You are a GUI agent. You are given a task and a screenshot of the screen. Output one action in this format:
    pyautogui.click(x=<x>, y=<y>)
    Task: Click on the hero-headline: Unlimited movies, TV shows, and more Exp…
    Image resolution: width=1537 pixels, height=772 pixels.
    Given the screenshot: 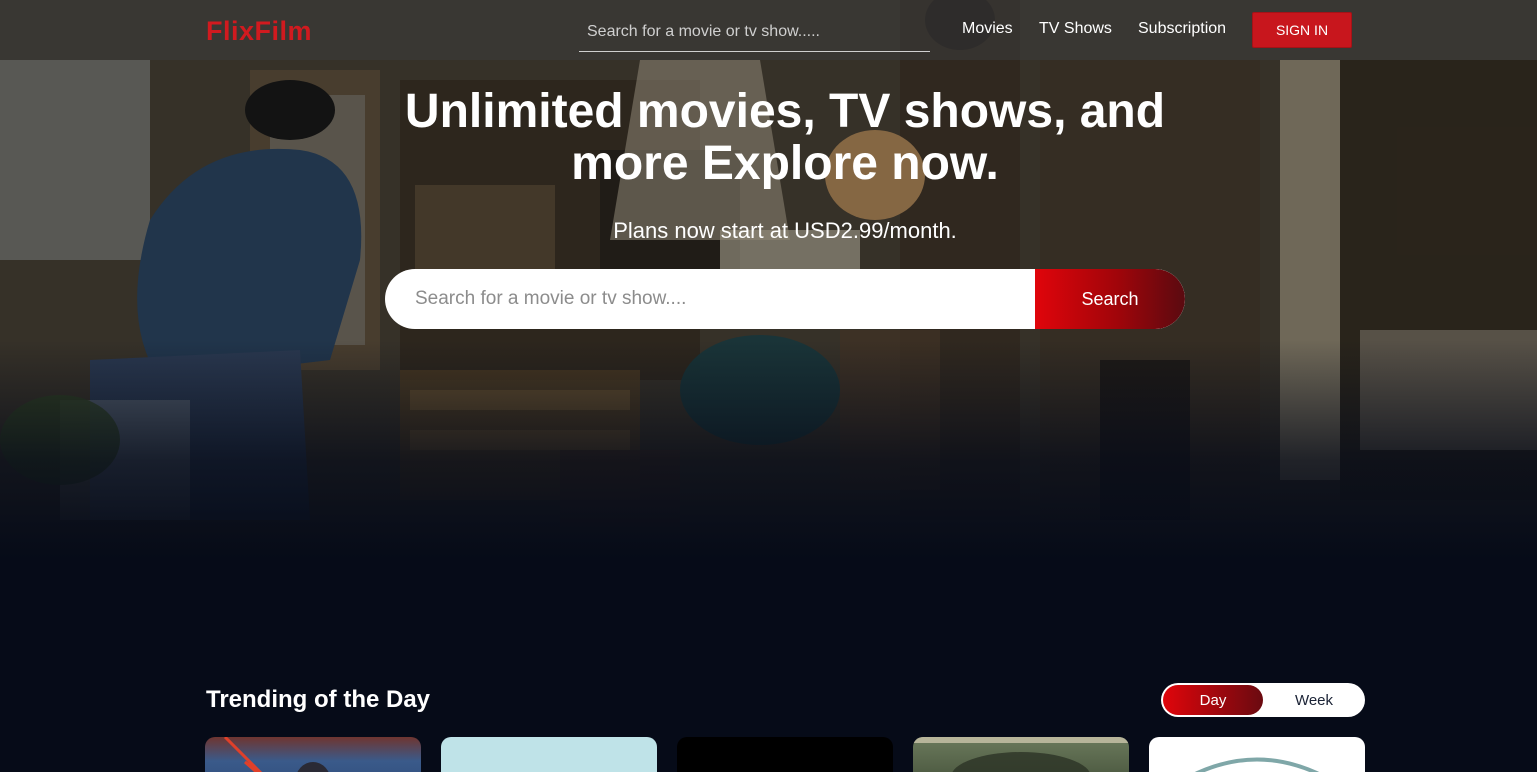 What is the action you would take?
    pyautogui.click(x=785, y=138)
    